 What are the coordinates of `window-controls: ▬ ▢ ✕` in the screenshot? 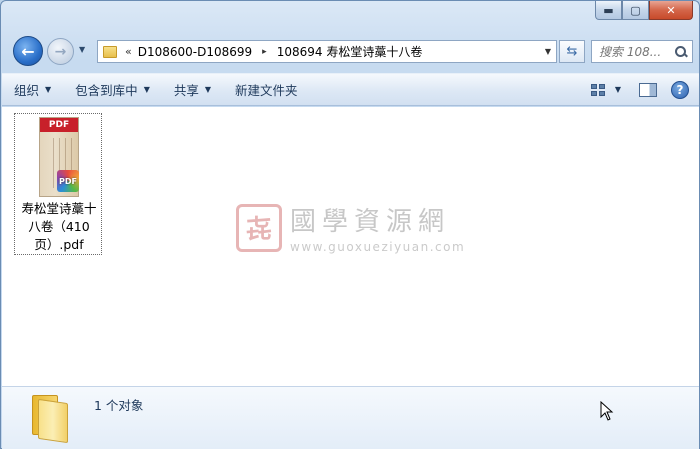 It's located at (644, 10).